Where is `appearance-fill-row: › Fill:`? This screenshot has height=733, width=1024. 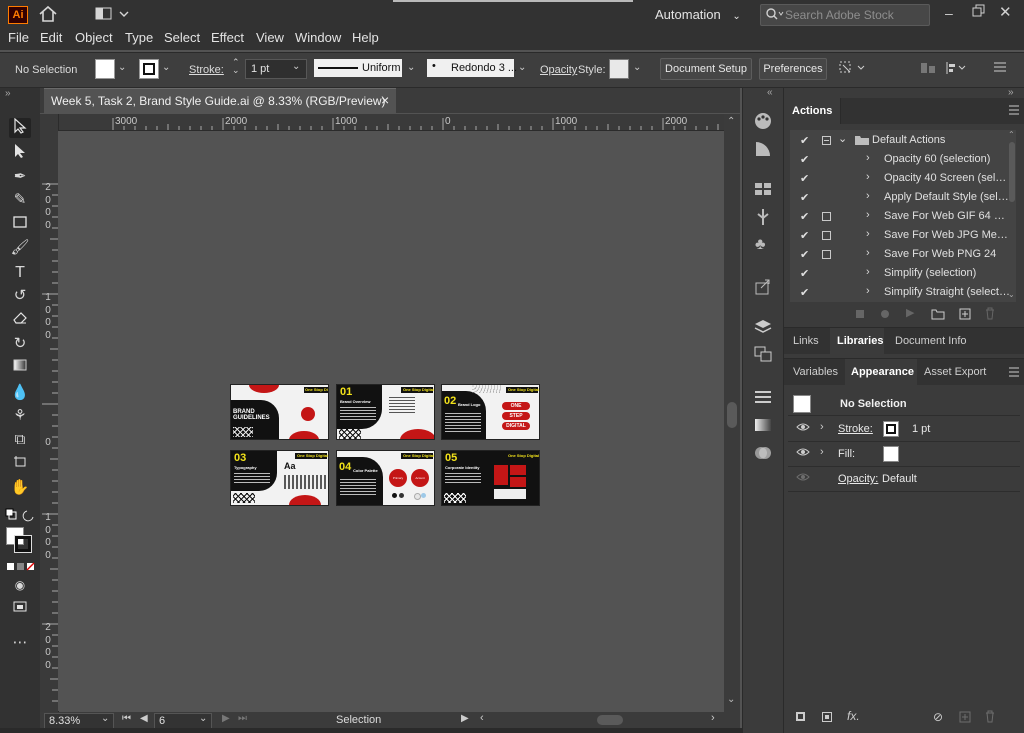 appearance-fill-row: › Fill: is located at coordinates (904, 454).